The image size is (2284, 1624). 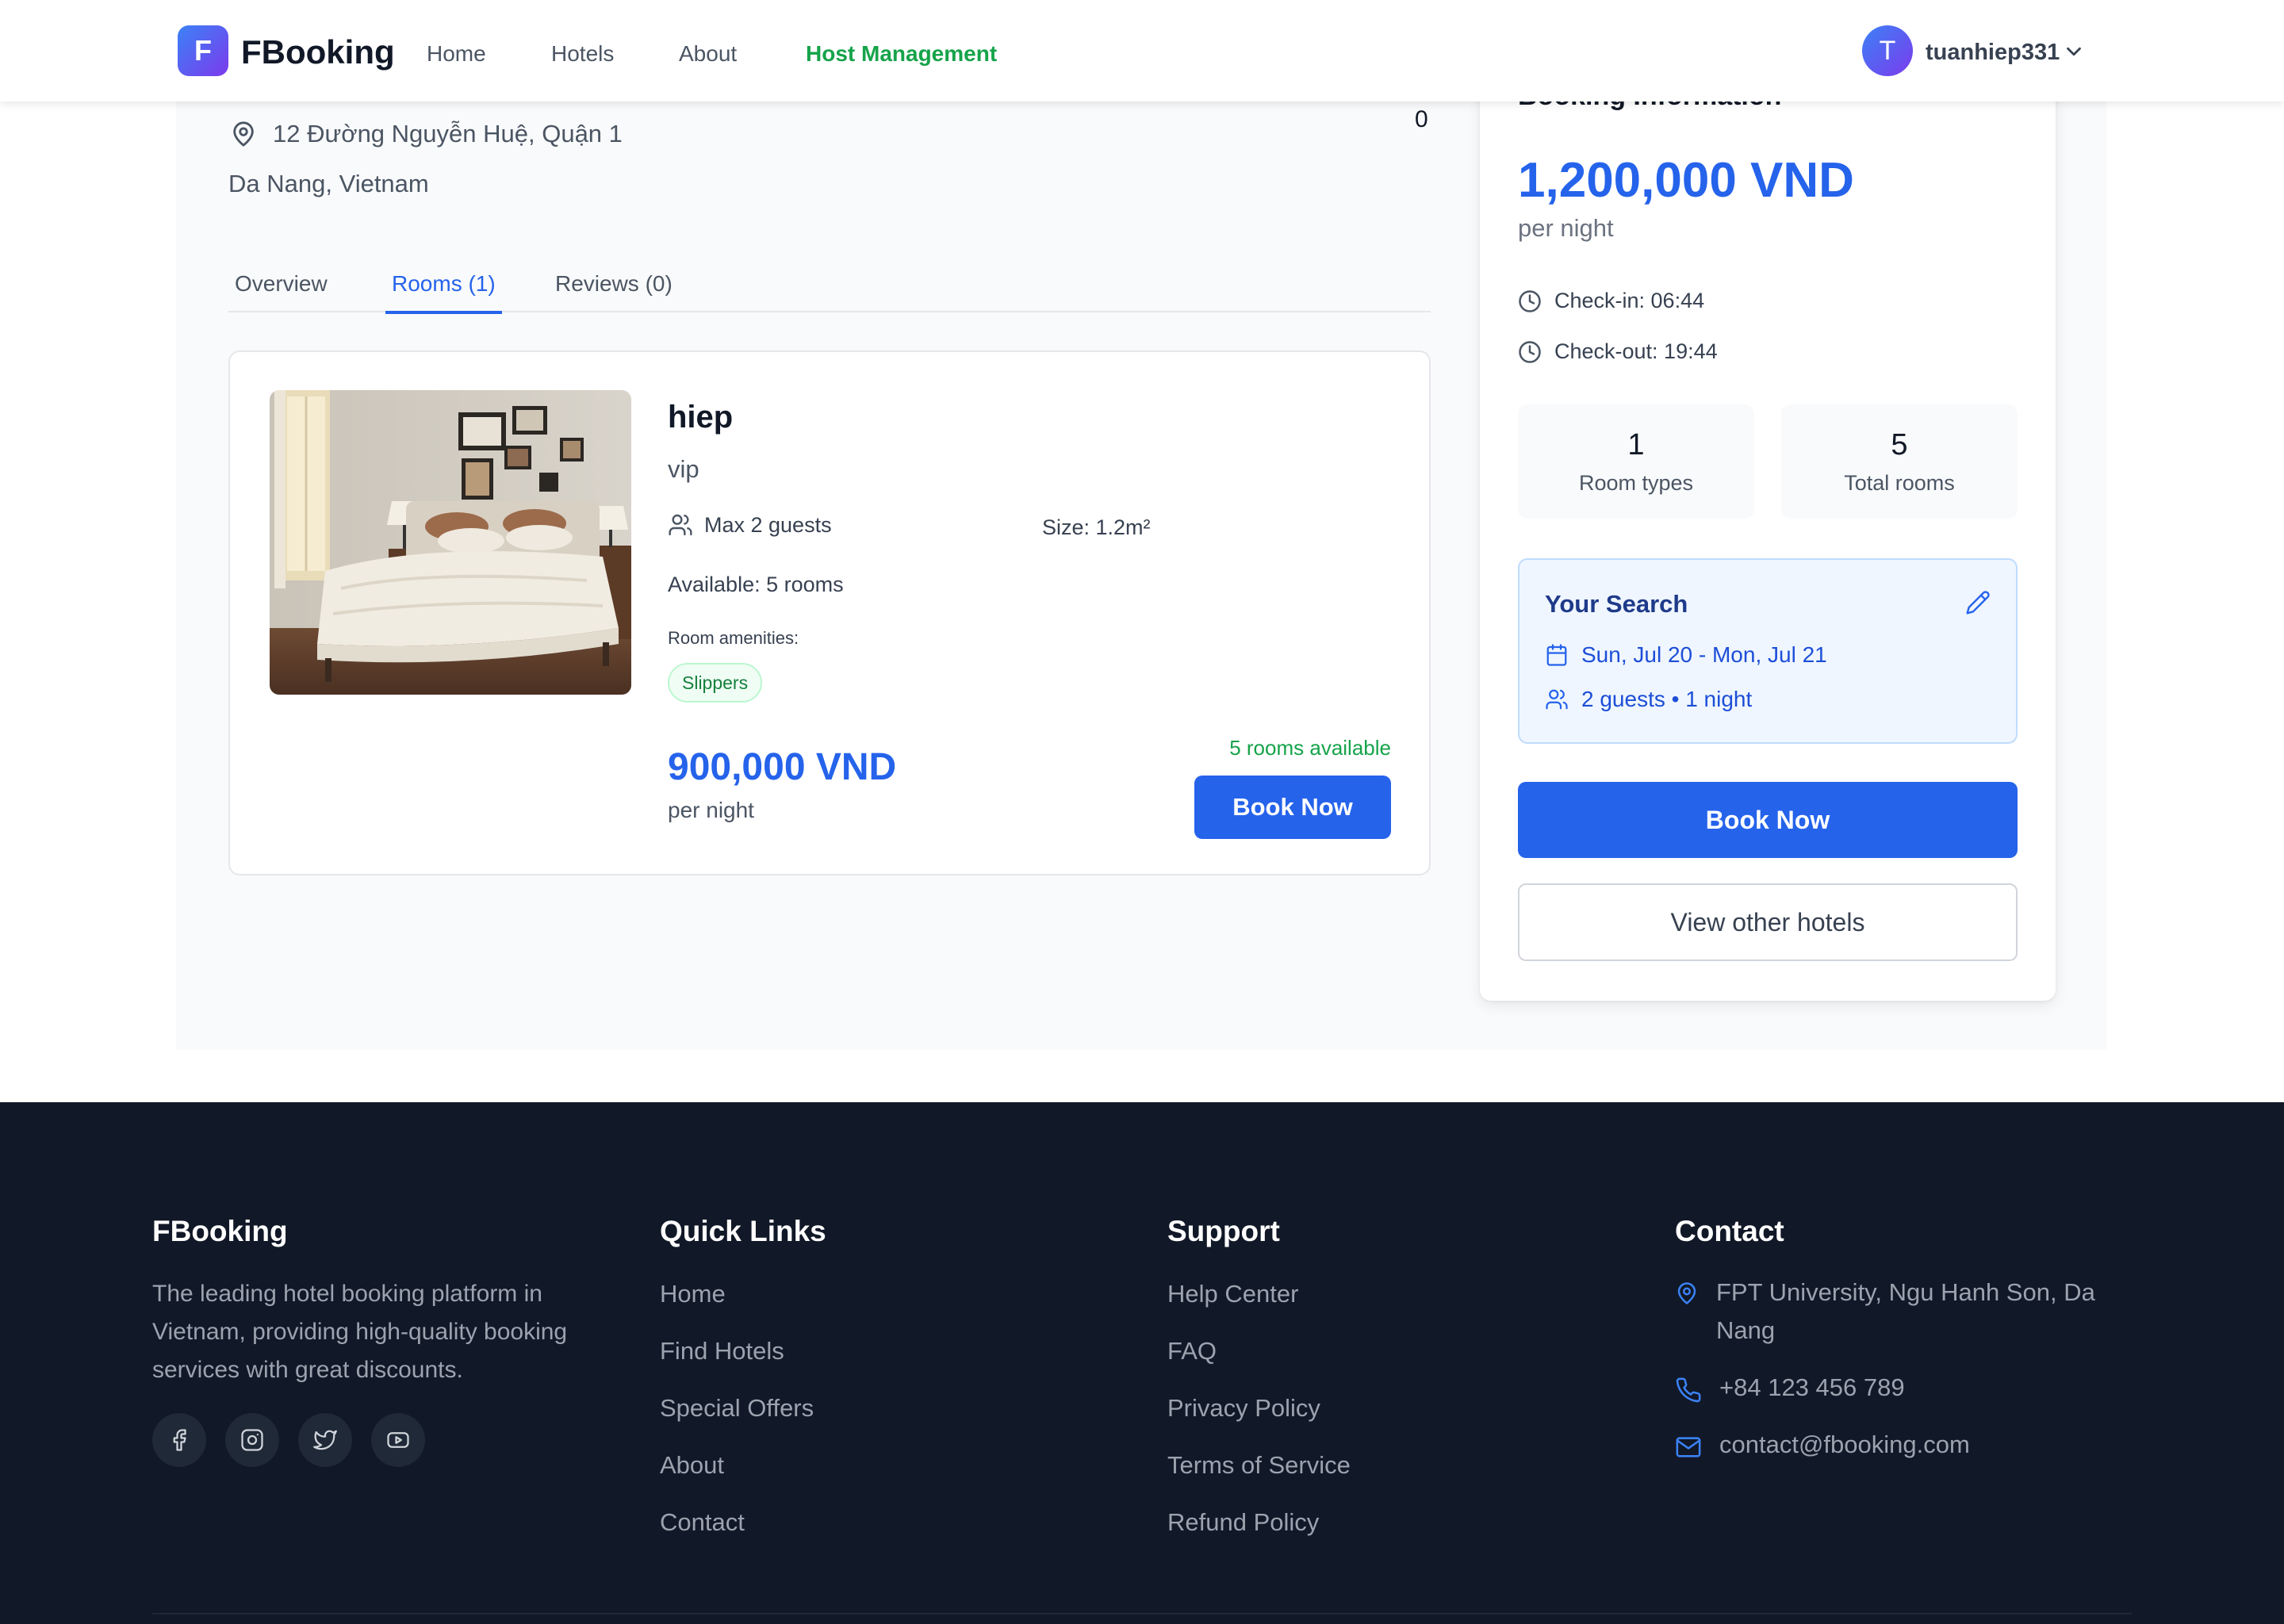 I want to click on search-guests-row: 2 guests • 1 night, so click(x=1648, y=699).